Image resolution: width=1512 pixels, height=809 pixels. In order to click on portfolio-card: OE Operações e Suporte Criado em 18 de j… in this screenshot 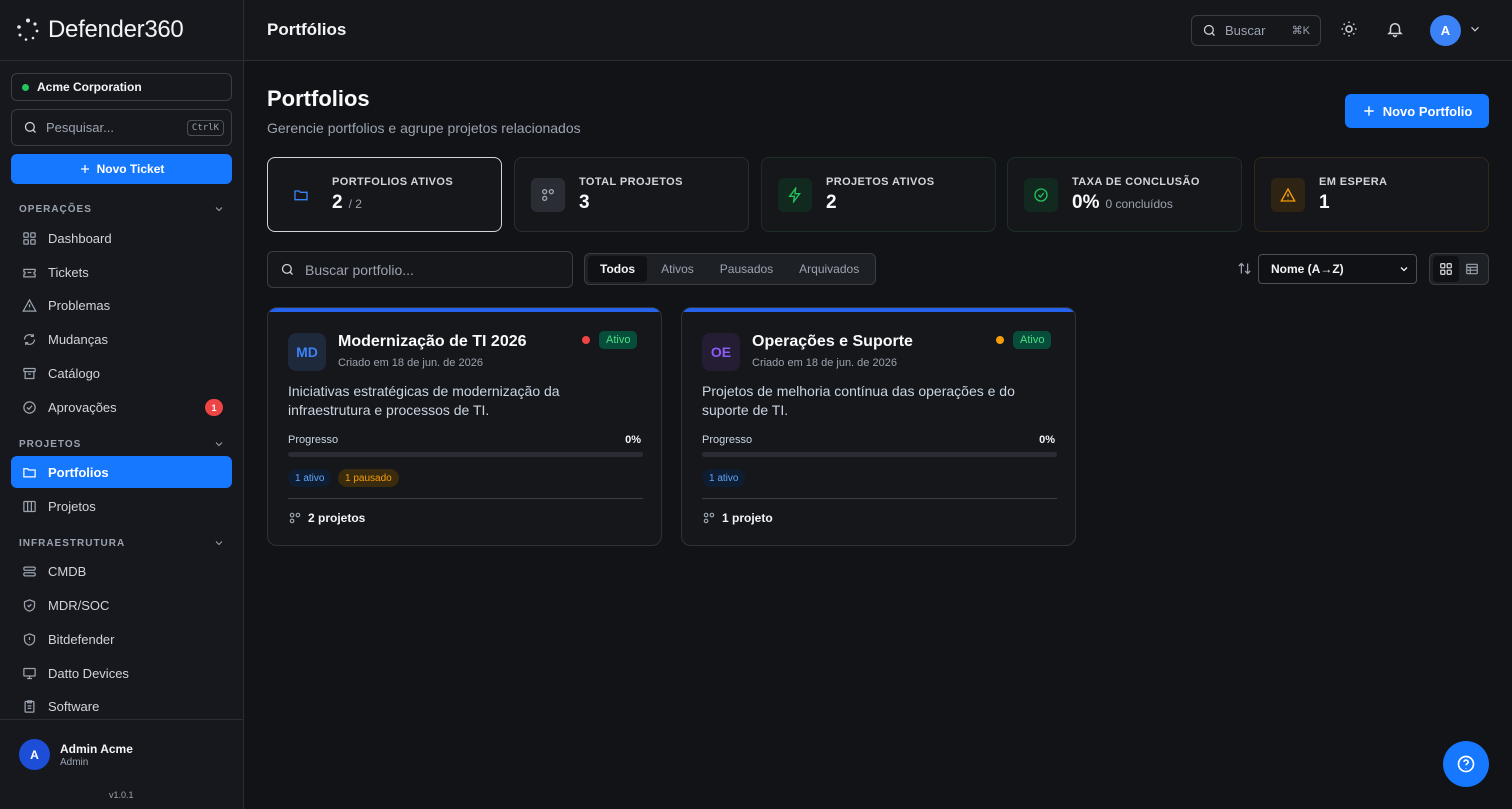, I will do `click(878, 426)`.